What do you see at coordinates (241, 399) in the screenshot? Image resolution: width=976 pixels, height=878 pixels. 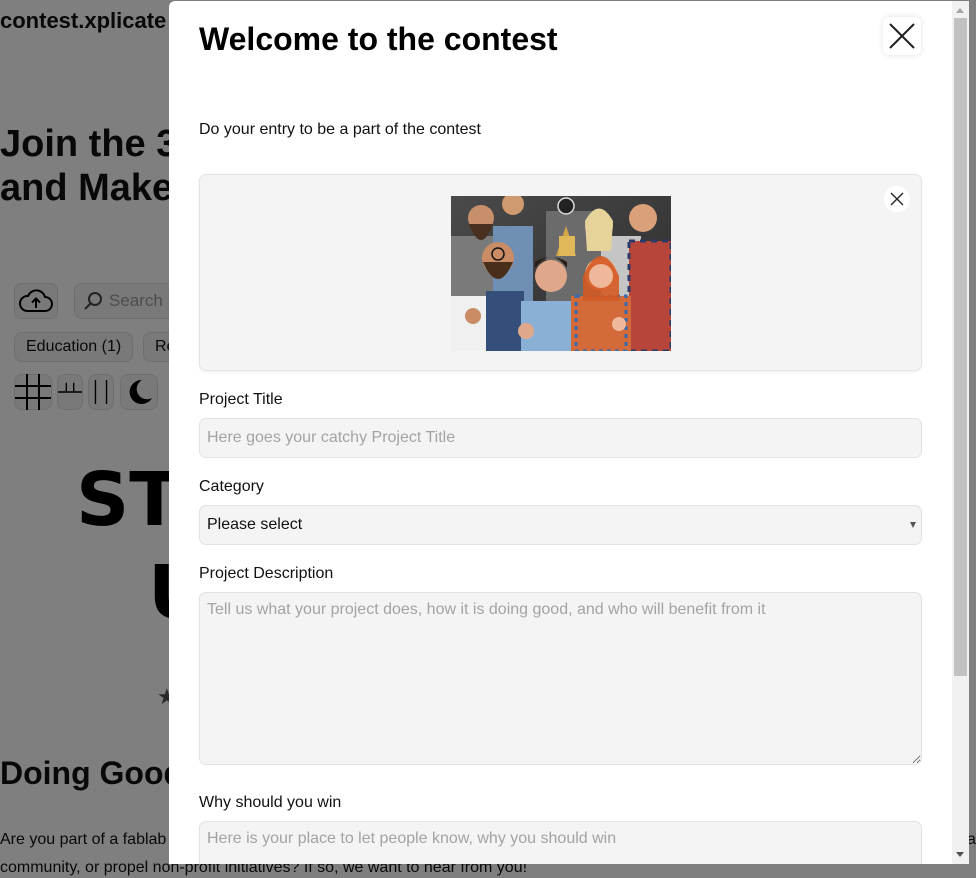 I see `project-title-label: Project Title` at bounding box center [241, 399].